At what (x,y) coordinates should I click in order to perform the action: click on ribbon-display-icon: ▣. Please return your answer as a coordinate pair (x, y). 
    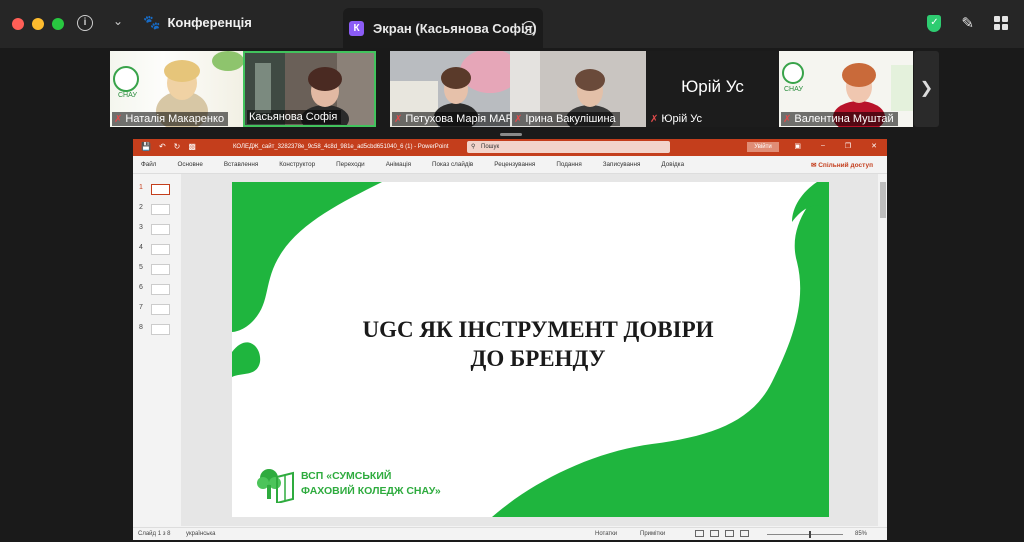
    Looking at the image, I should click on (797, 146).